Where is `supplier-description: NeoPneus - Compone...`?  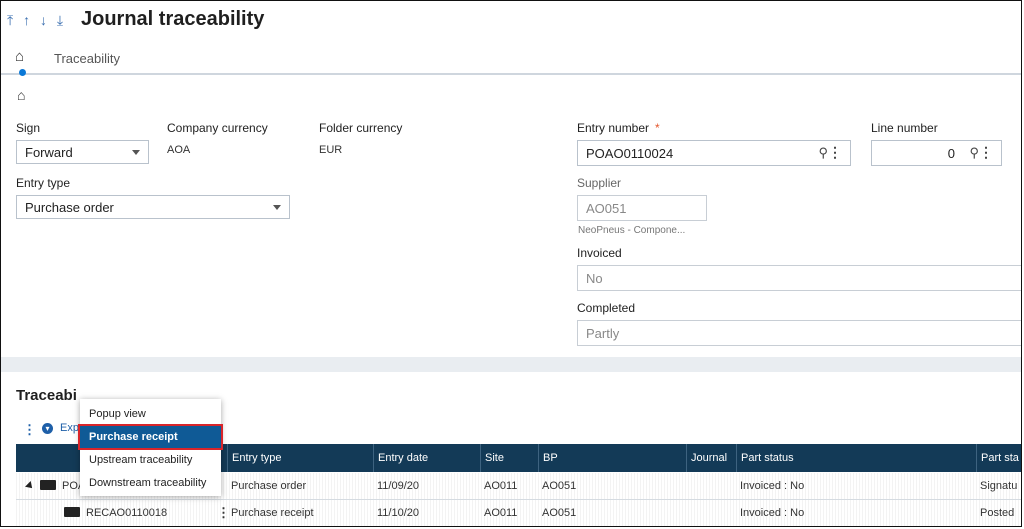
supplier-description: NeoPneus - Compone... is located at coordinates (632, 230).